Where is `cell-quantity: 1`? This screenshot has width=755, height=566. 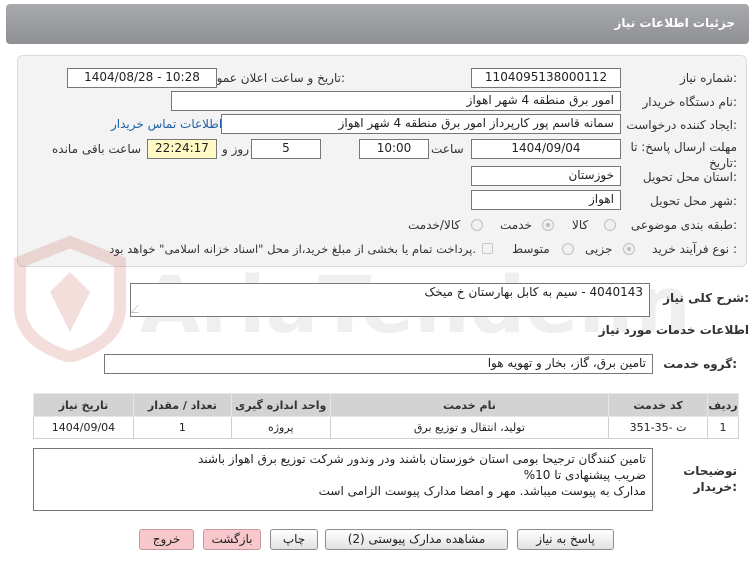 cell-quantity: 1 is located at coordinates (182, 427).